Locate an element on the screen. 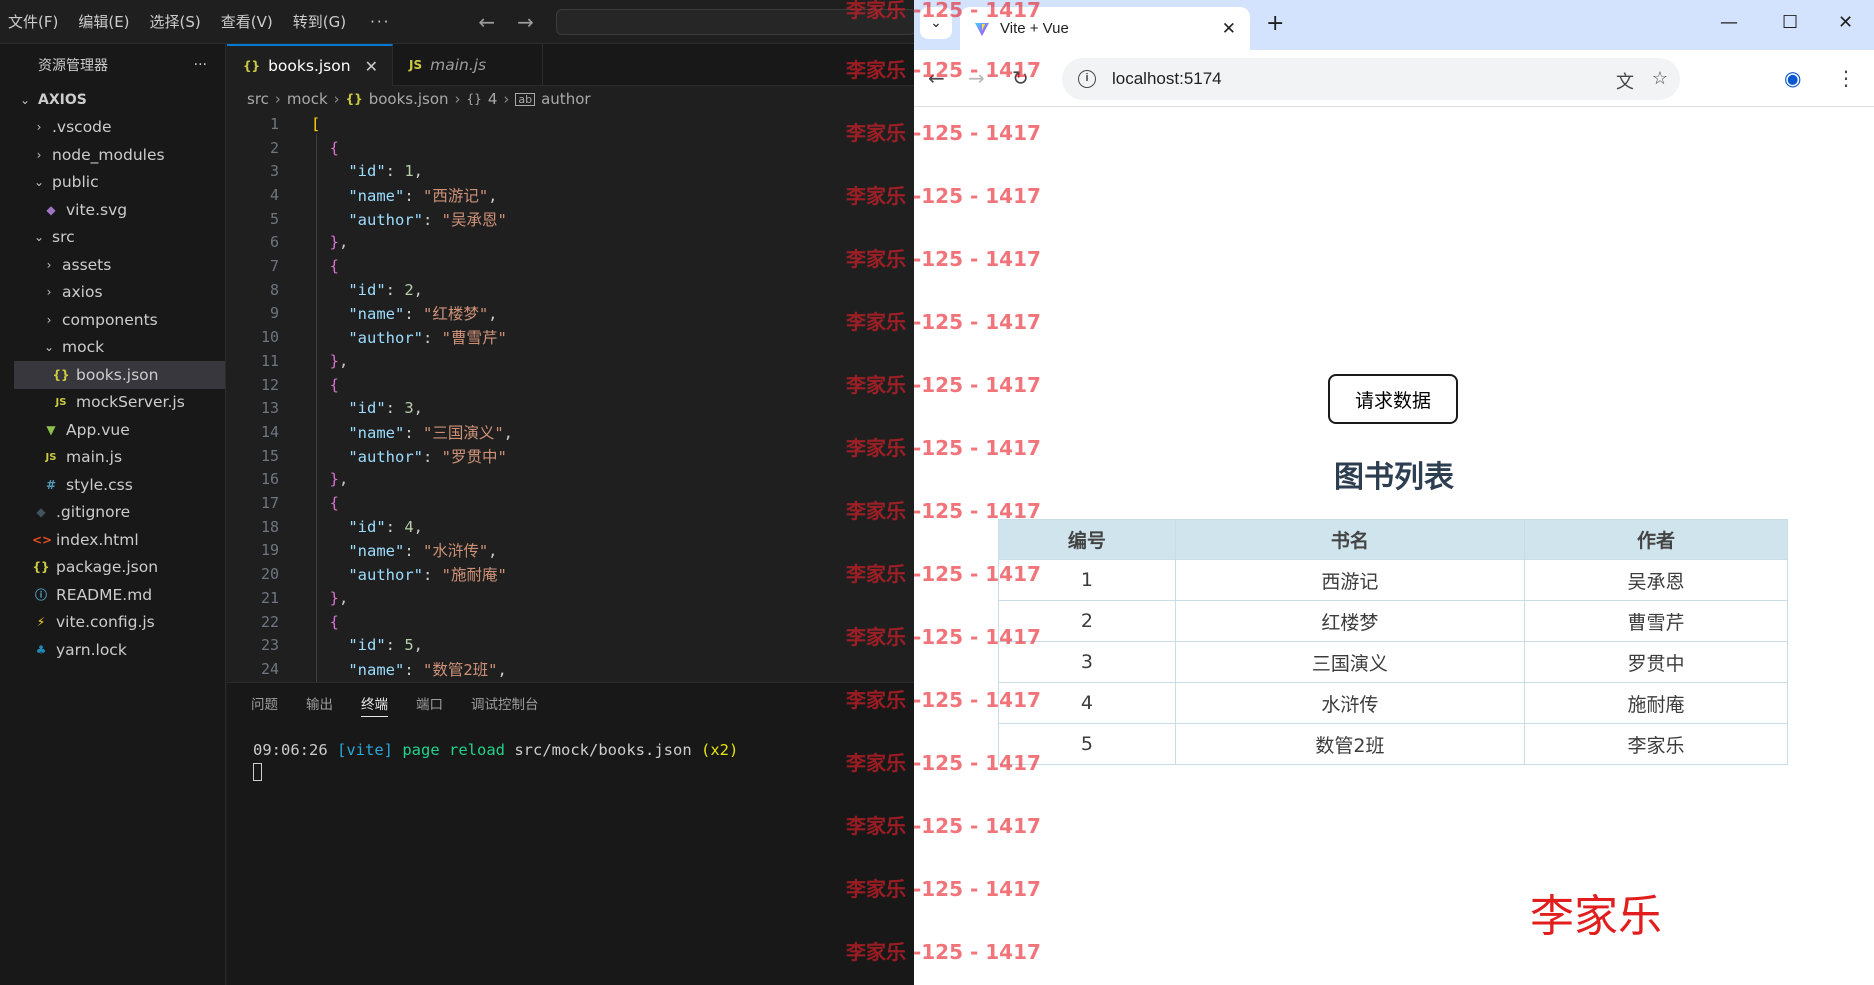 The height and width of the screenshot is (985, 1874). menu-edit: 编辑(E) is located at coordinates (103, 21).